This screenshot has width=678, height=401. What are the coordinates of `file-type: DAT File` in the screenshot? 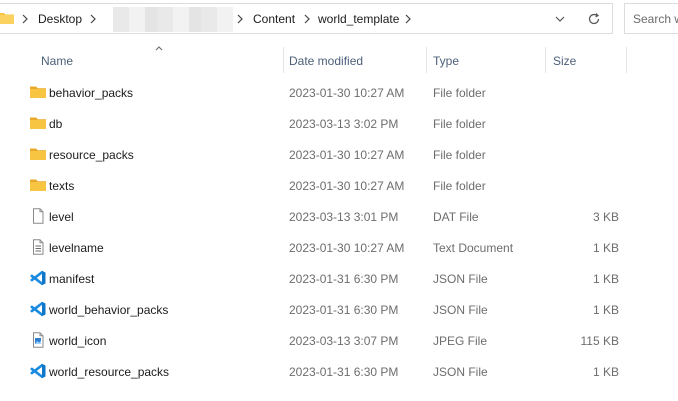 It's located at (456, 217).